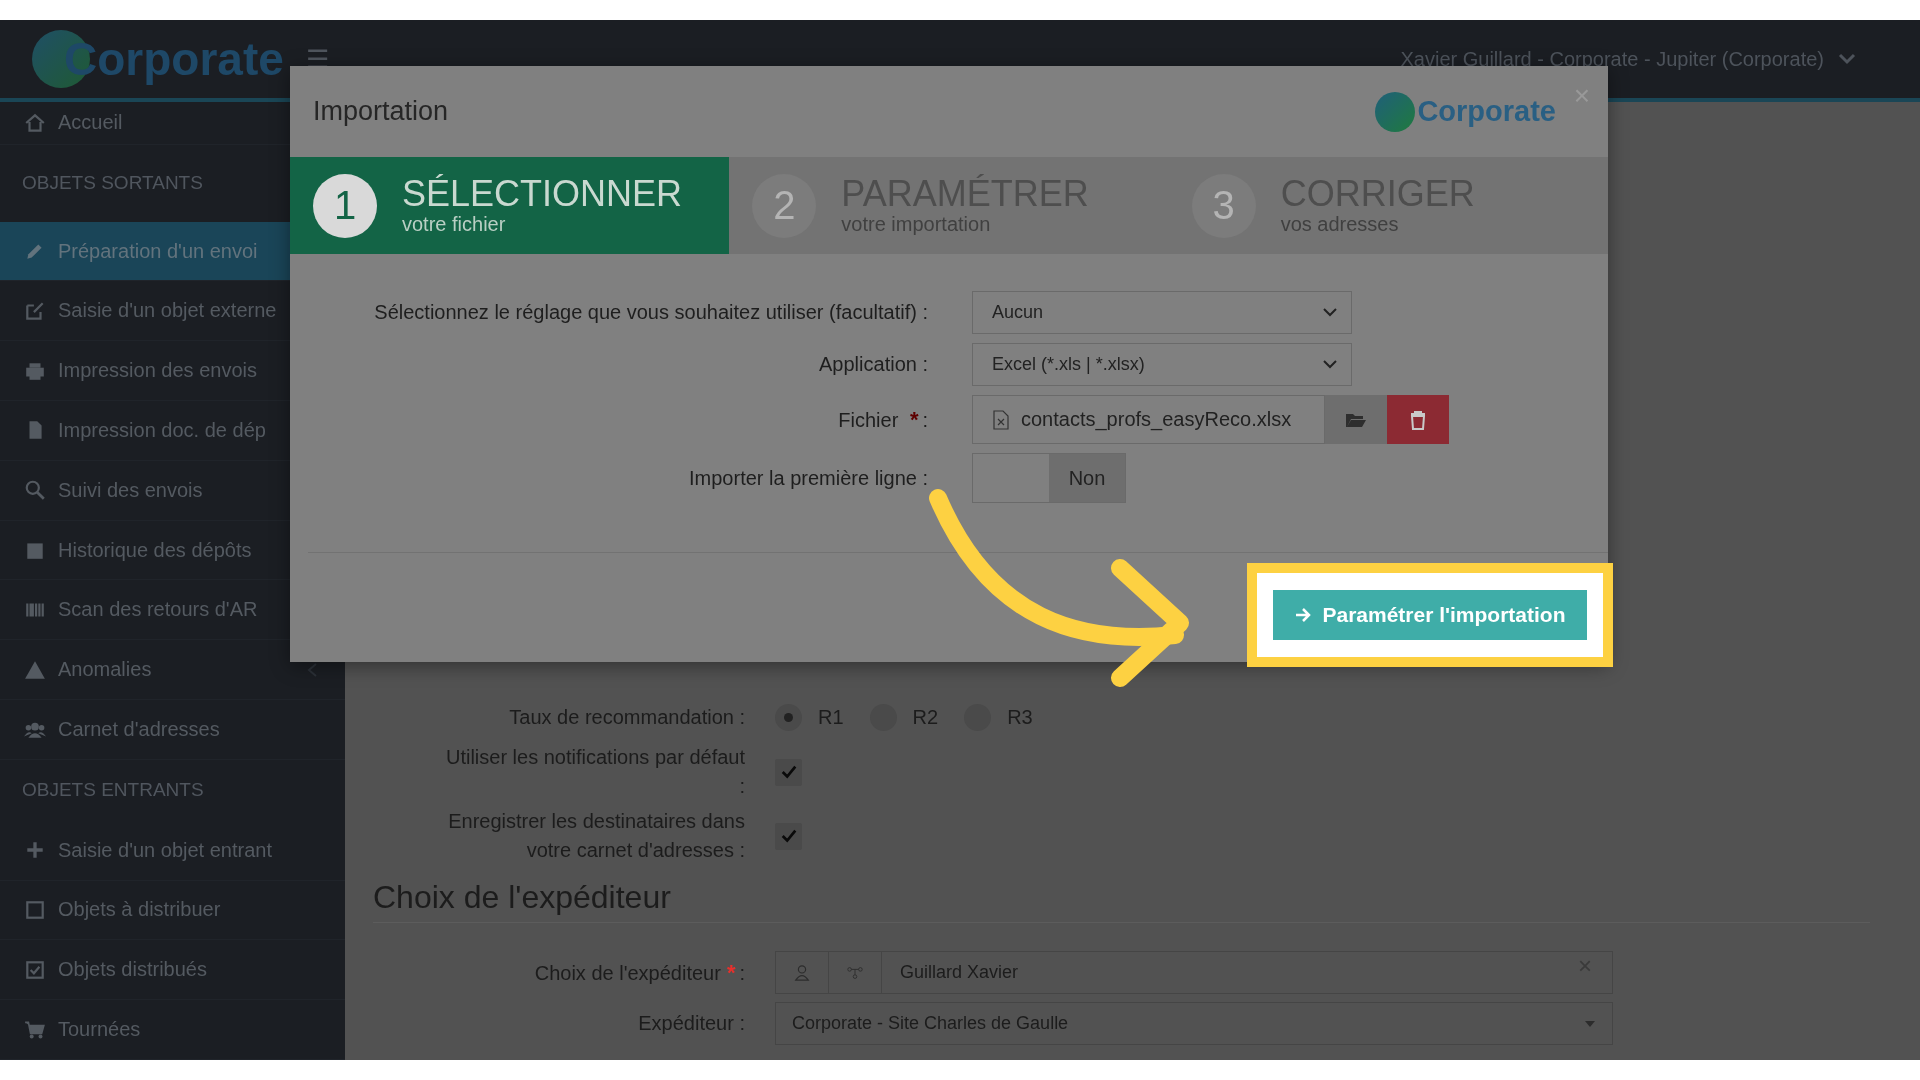  Describe the element at coordinates (172, 850) in the screenshot. I see `sidebar-item: Saisie d'un objet entrant` at that location.